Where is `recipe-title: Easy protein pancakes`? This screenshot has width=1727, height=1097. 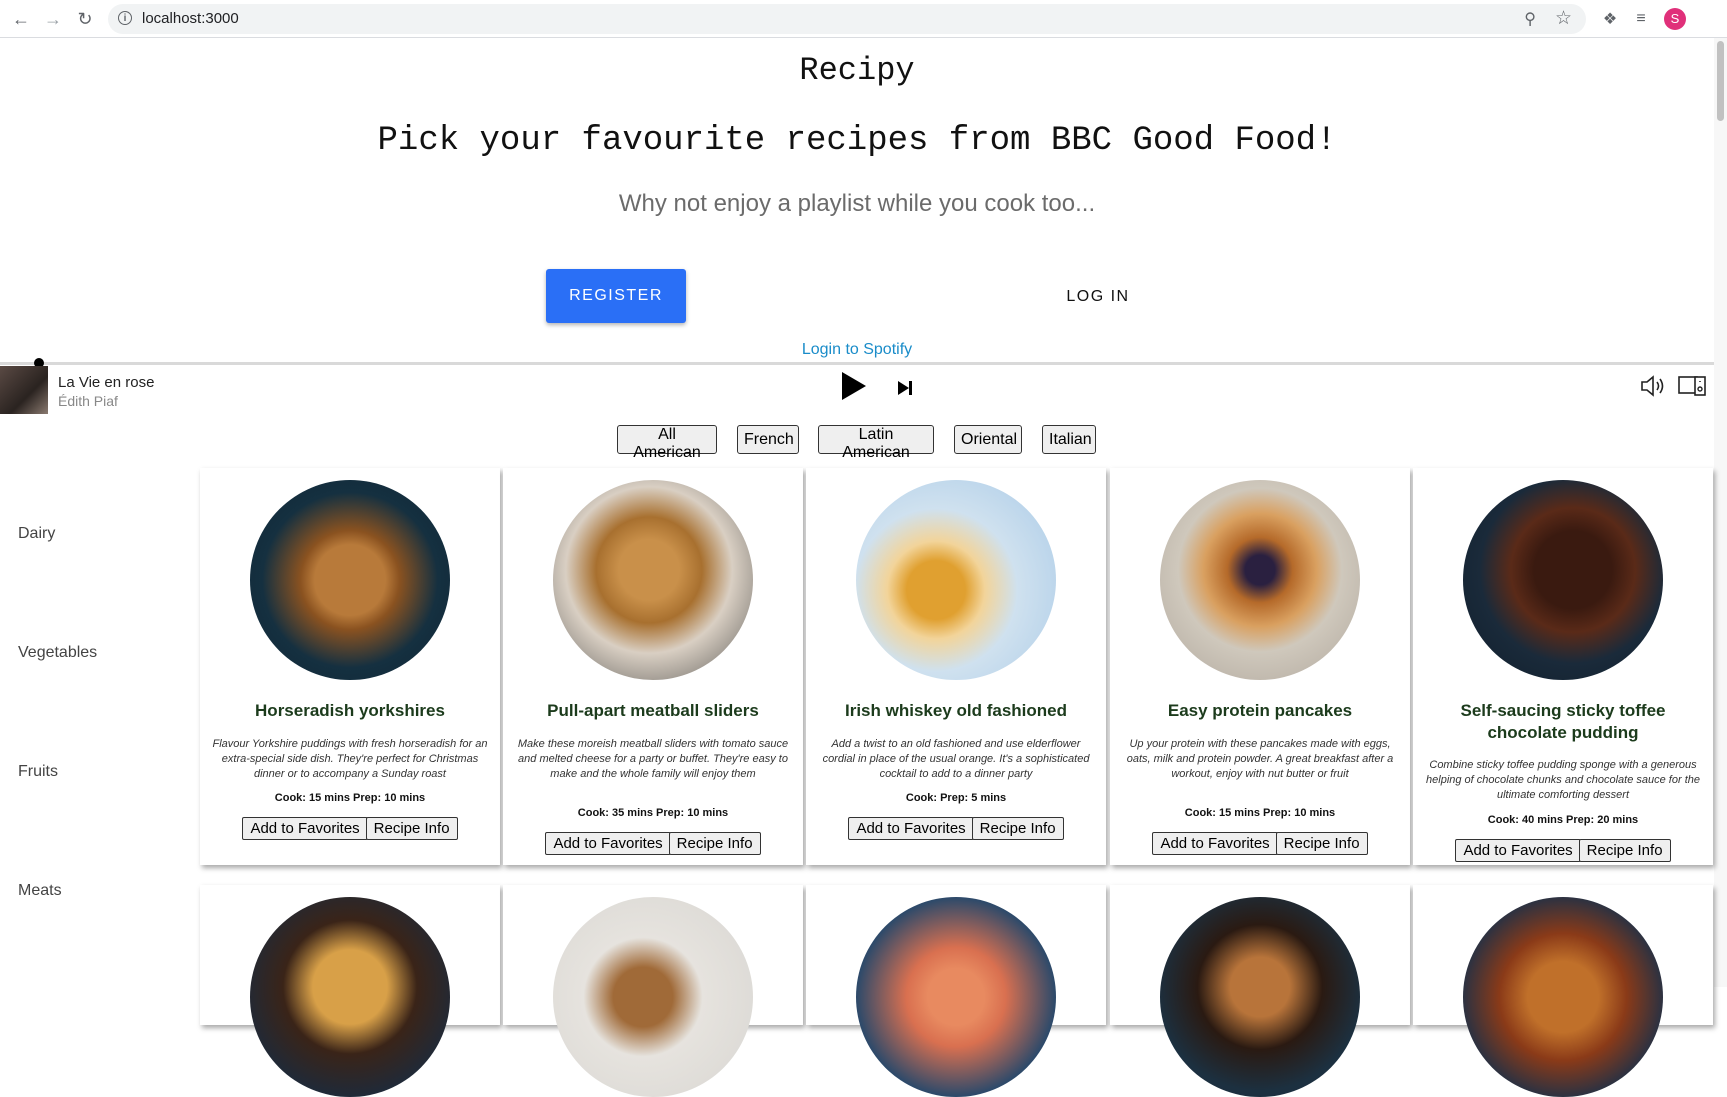 recipe-title: Easy protein pancakes is located at coordinates (1260, 710).